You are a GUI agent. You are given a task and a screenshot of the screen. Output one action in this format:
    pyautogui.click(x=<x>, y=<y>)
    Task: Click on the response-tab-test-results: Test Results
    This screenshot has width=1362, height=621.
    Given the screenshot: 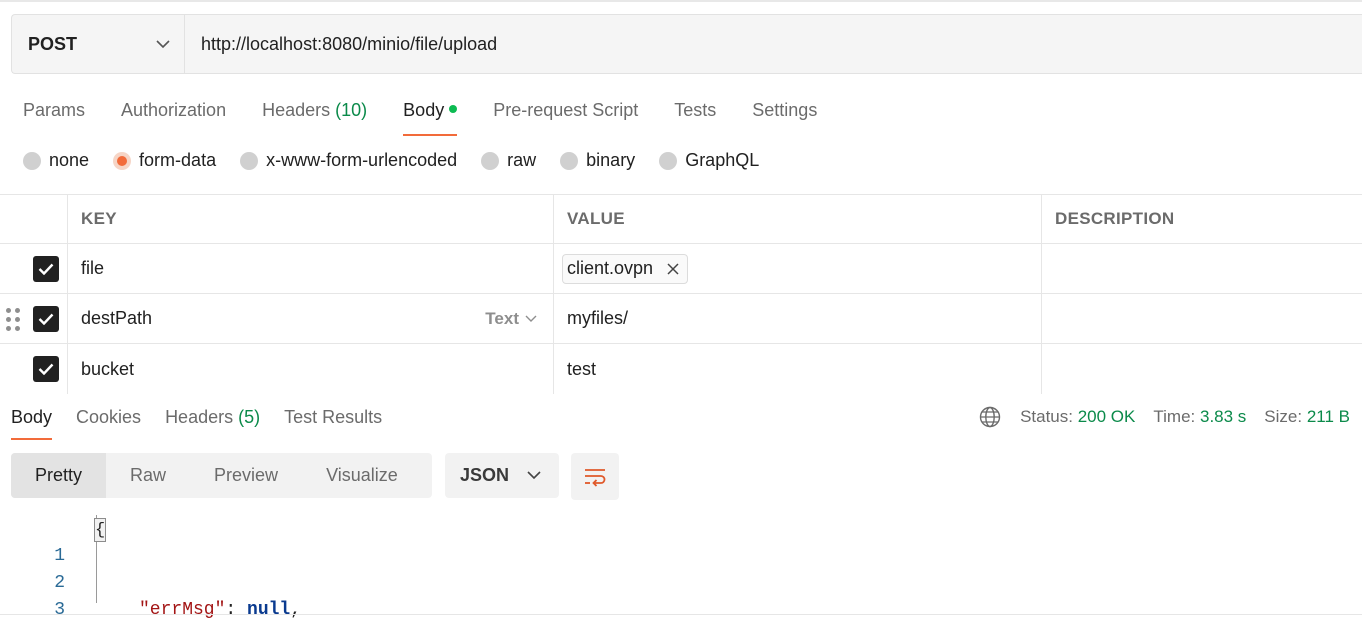 What is the action you would take?
    pyautogui.click(x=333, y=417)
    